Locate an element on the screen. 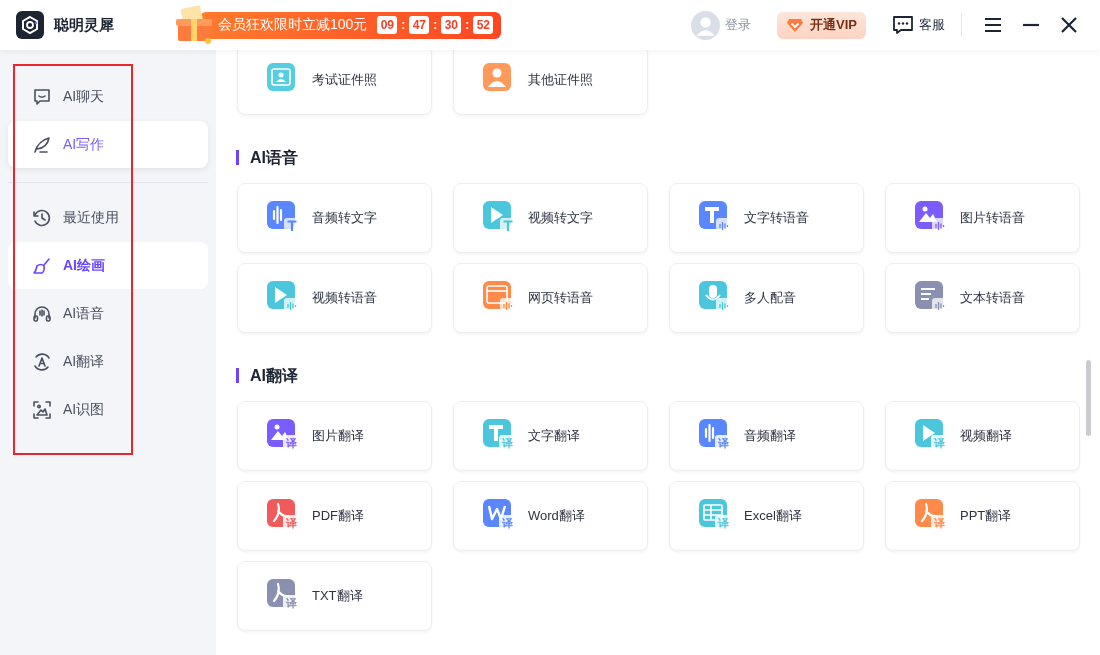  countdown-digits: 47 is located at coordinates (419, 25).